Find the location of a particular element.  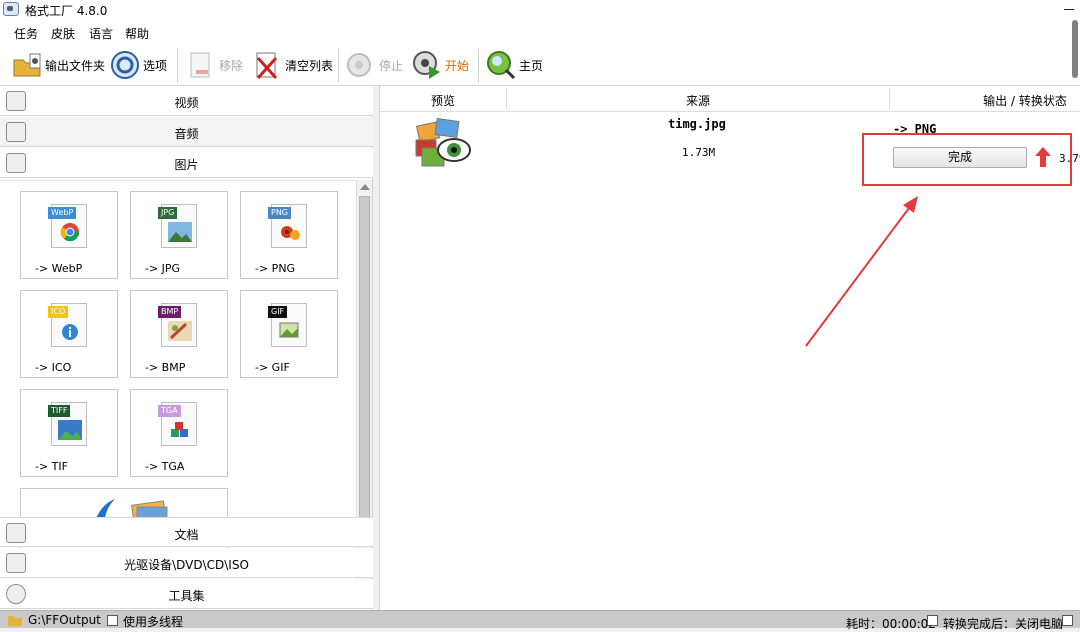

elapsed-time: 耗时：00:00:02 is located at coordinates (891, 624).